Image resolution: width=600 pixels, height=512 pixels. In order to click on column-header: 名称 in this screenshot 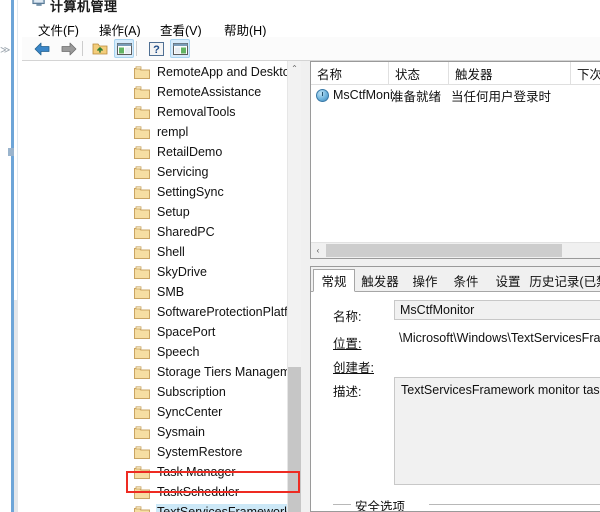, I will do `click(350, 73)`.